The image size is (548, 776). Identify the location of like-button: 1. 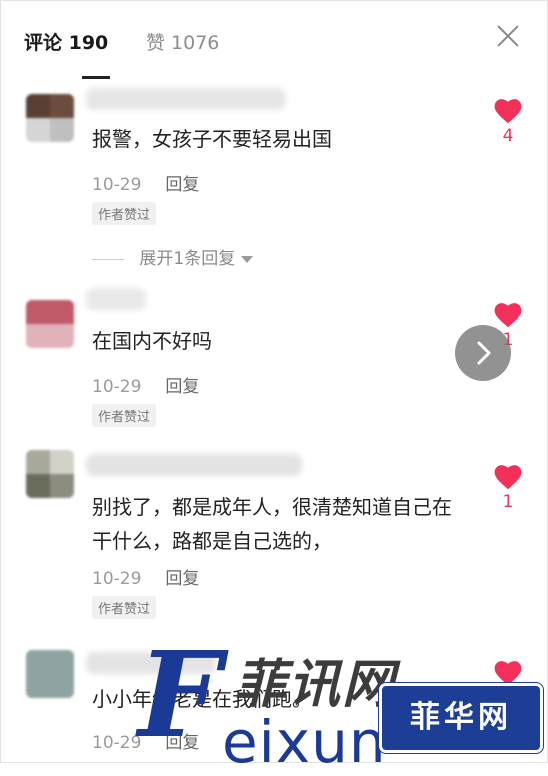
(508, 488).